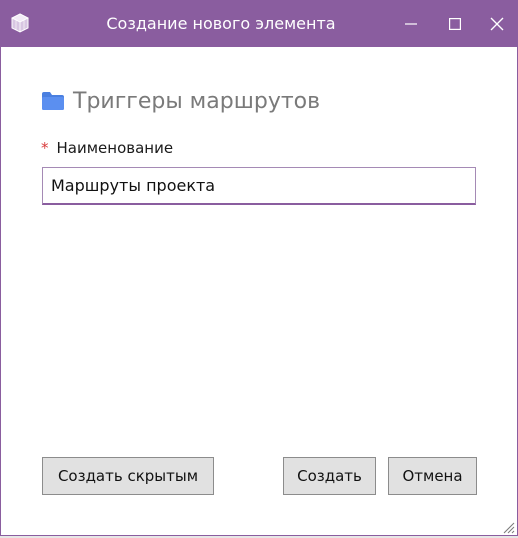 The image size is (518, 538). I want to click on minimize-button, so click(411, 24).